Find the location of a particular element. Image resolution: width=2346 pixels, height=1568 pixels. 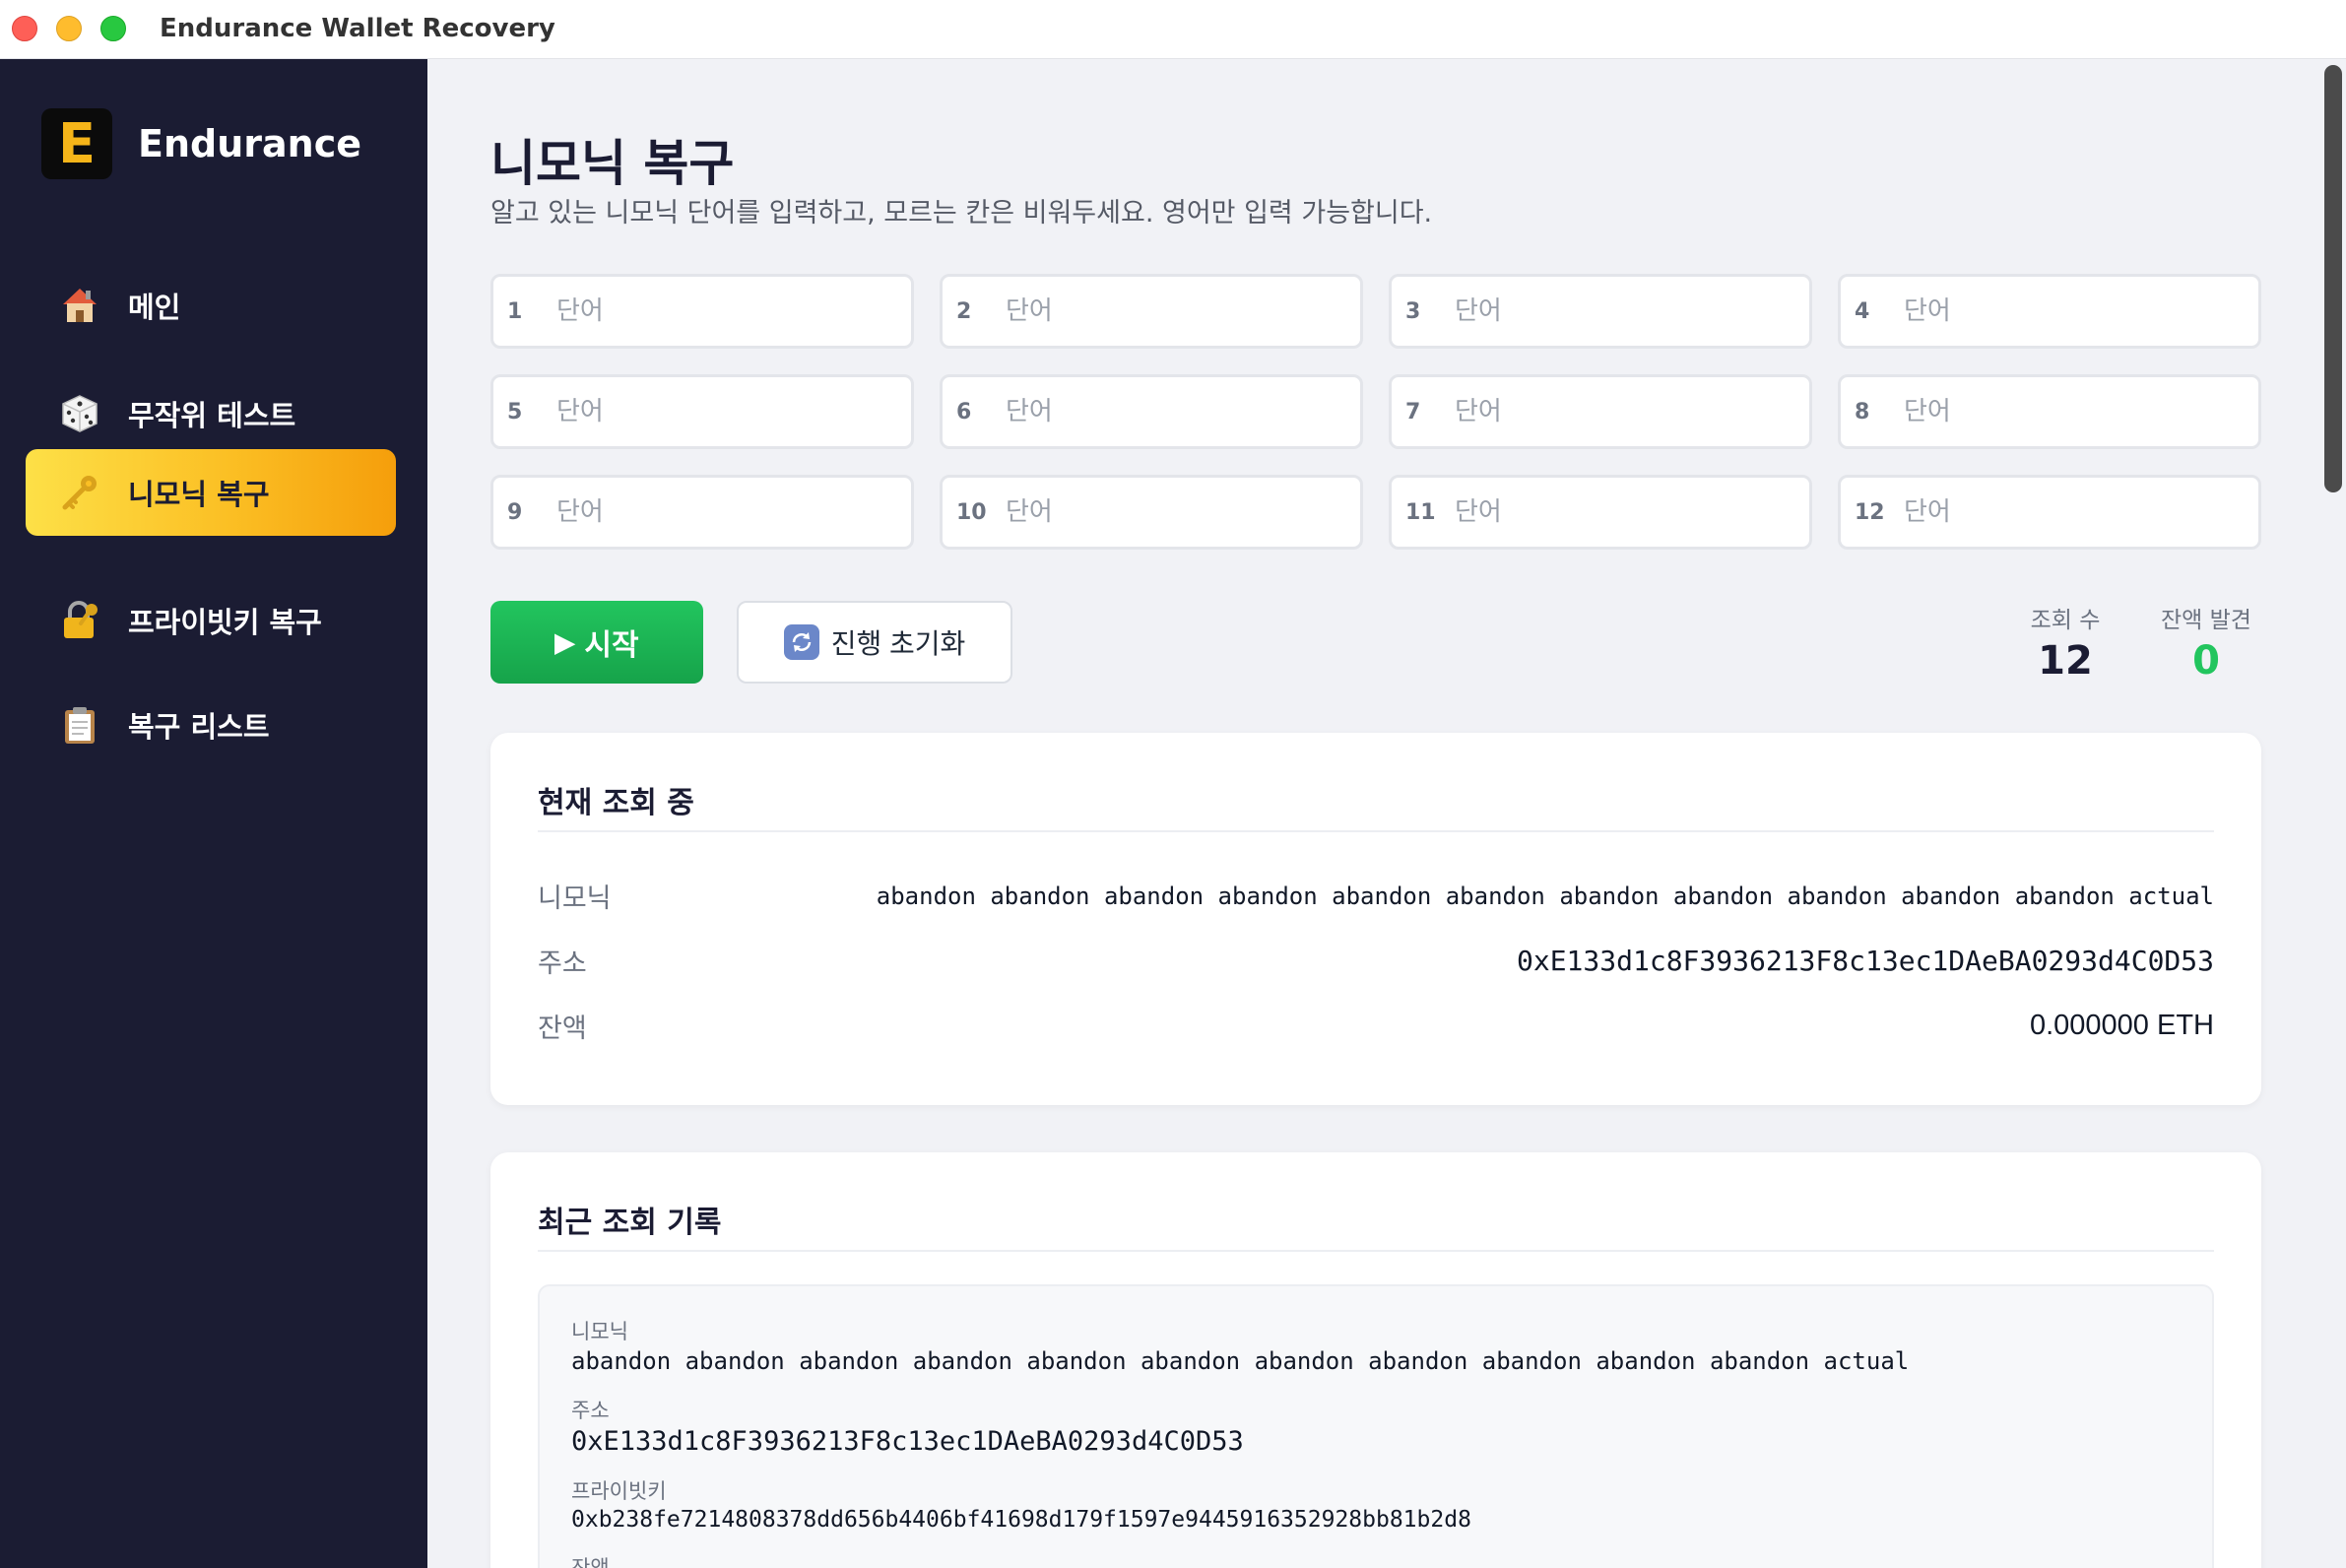

current-balance-row: 잔액 0.000000 ETH is located at coordinates (1376, 1026).